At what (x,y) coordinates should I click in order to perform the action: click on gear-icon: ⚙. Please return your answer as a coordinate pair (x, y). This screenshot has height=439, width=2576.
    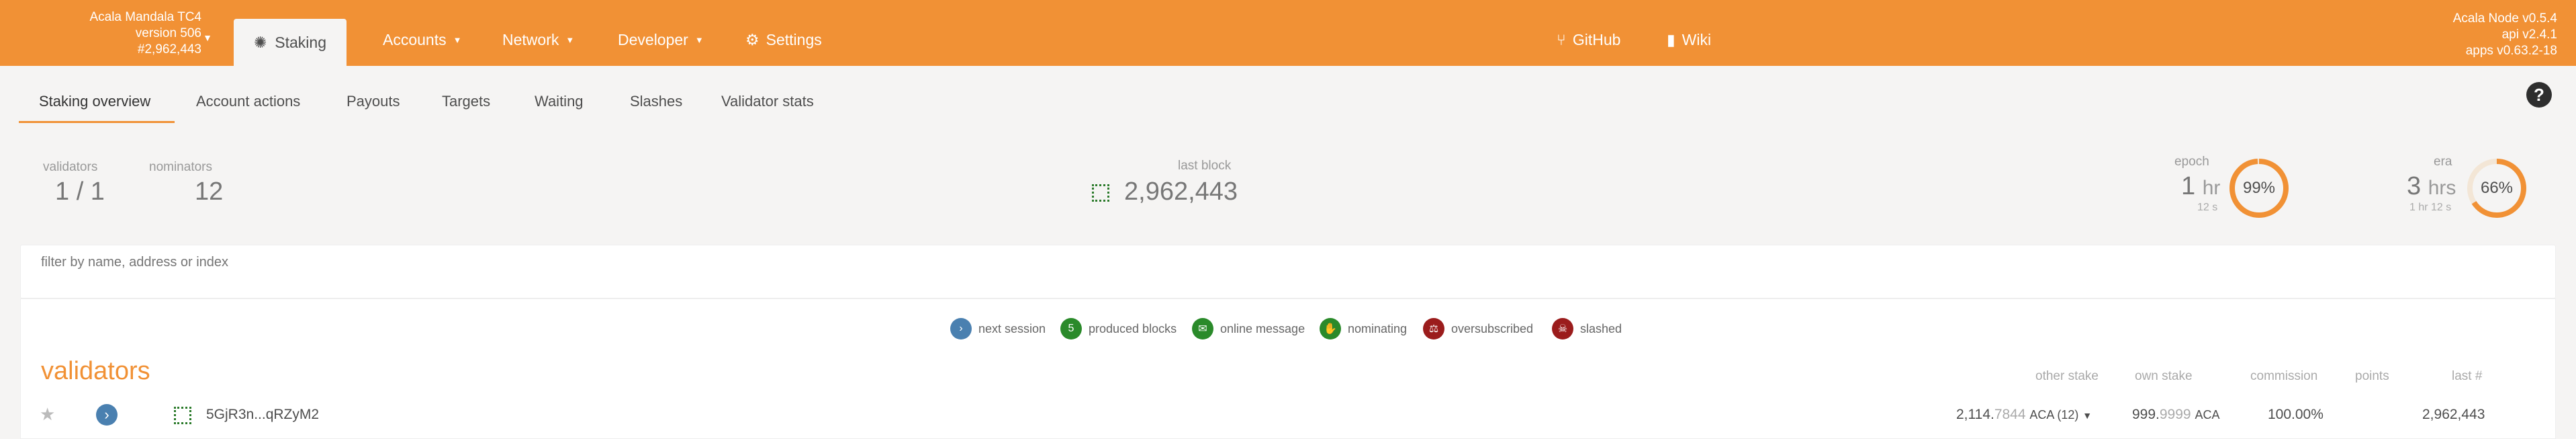
    Looking at the image, I should click on (752, 39).